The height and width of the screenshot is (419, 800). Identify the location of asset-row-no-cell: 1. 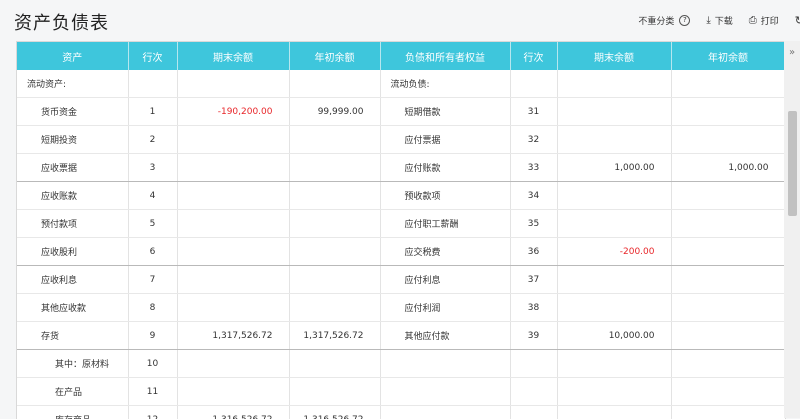
(152, 112).